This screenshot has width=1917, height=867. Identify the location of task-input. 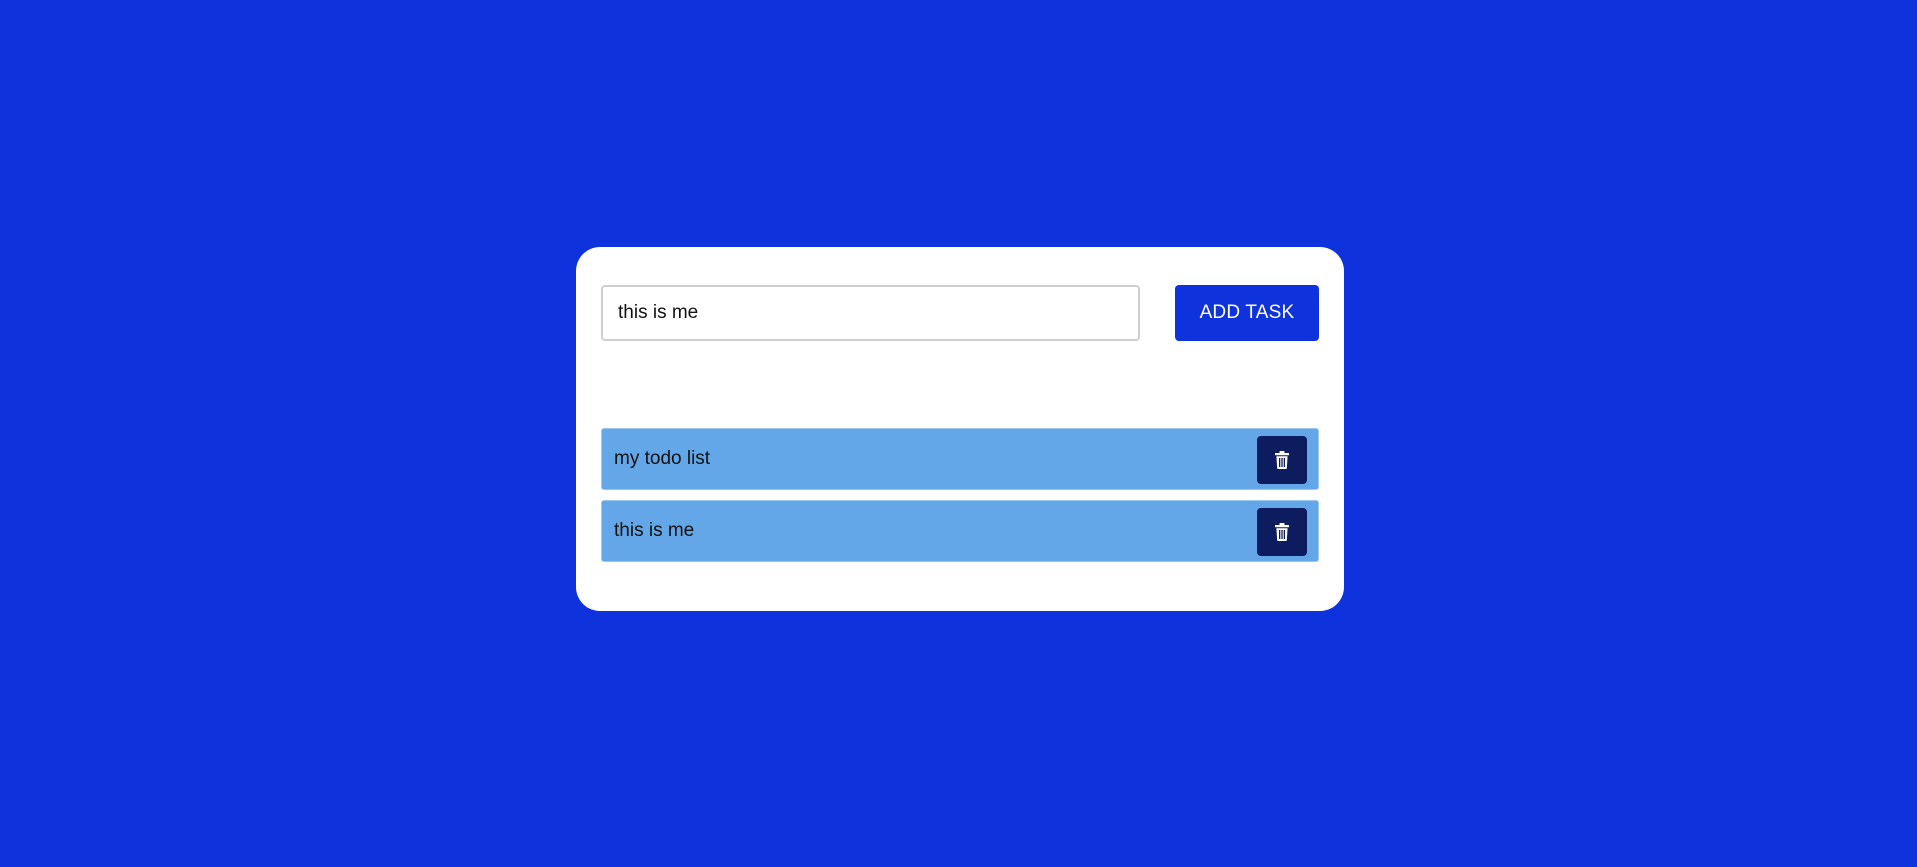
(870, 313).